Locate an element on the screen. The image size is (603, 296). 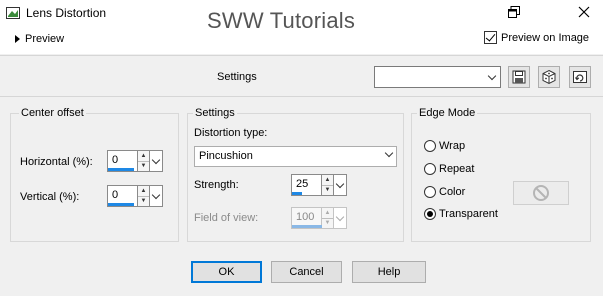
preview-on-image-check-icon is located at coordinates (490, 37).